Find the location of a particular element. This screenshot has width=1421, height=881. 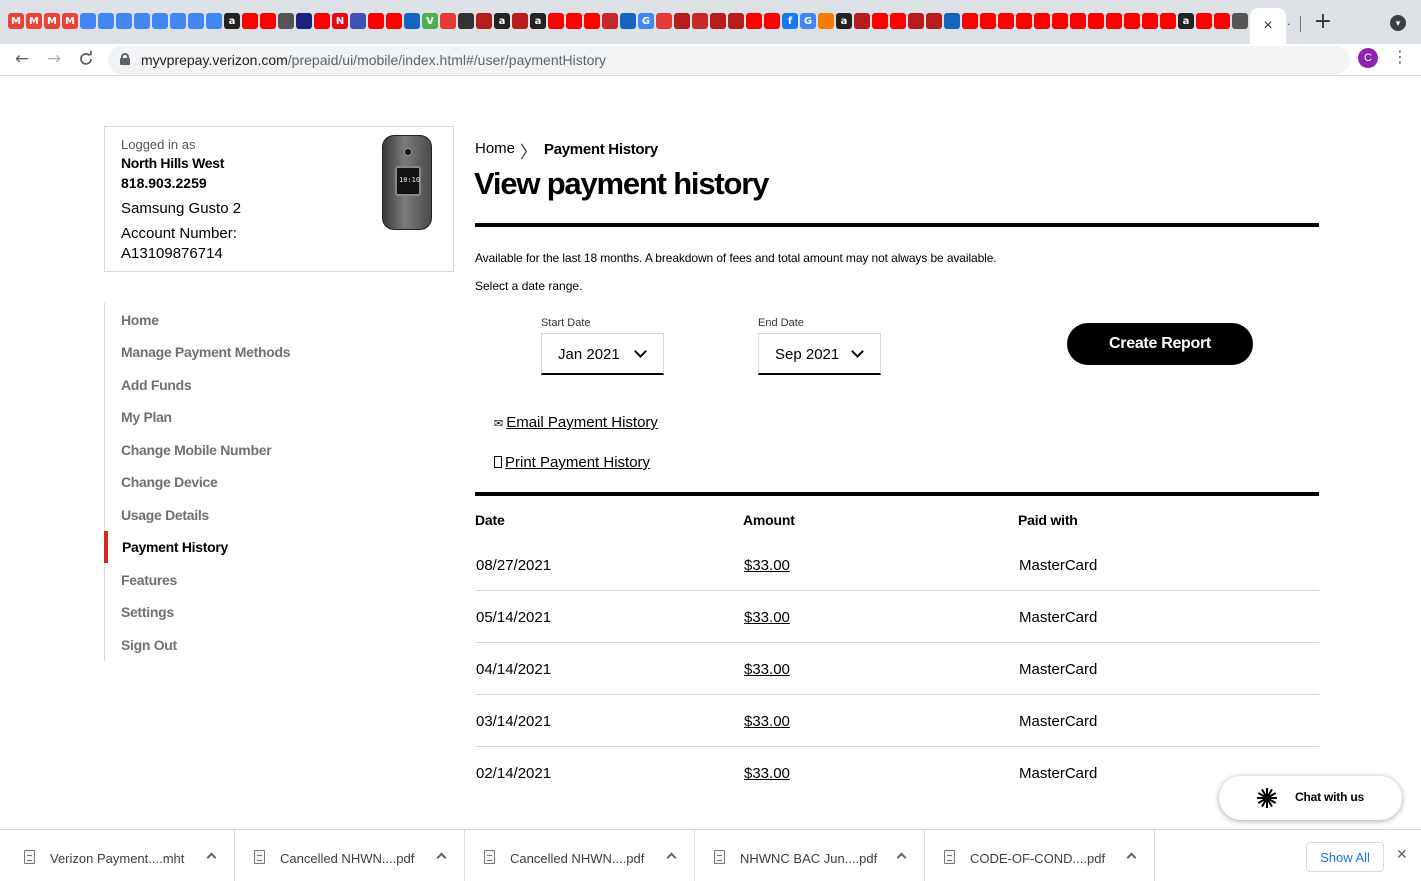

sidebar-item-payment-history: Payment History is located at coordinates (175, 547).